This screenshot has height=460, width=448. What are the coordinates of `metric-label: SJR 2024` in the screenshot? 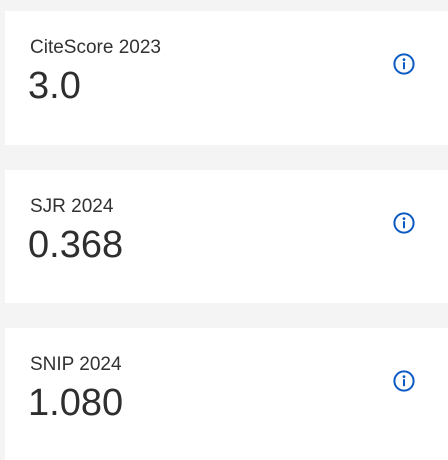 It's located at (72, 206).